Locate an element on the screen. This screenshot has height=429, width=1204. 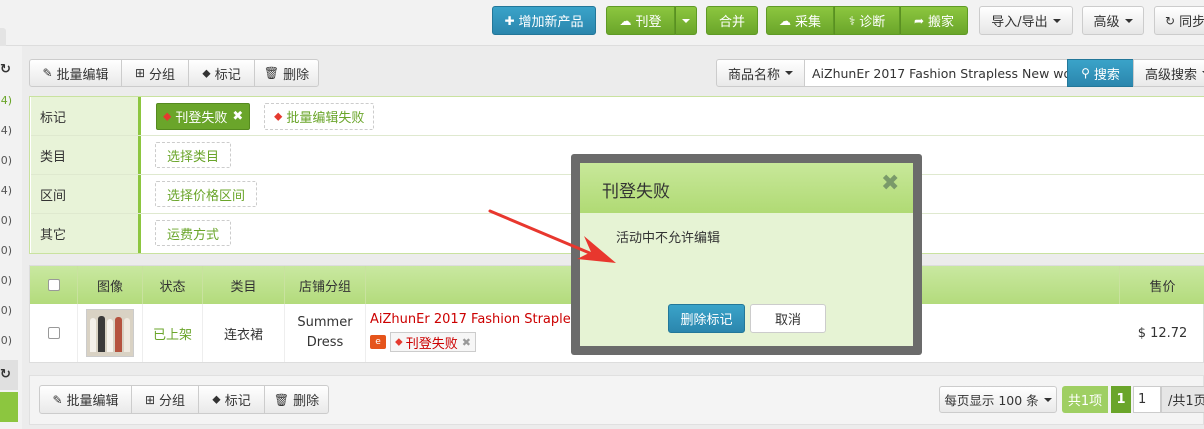
page-jump-input: 1 is located at coordinates (1147, 399).